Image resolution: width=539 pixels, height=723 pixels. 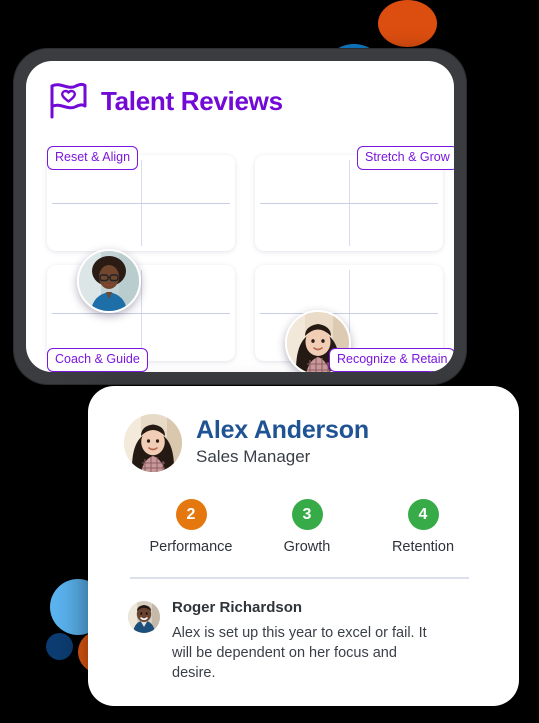 I want to click on comment-avatar, so click(x=144, y=616).